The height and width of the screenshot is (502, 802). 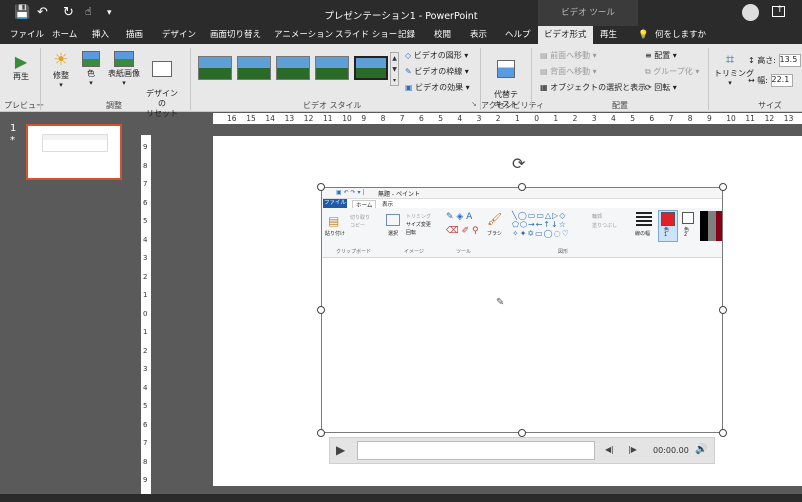 I want to click on resize-handle-right, so click(x=723, y=310).